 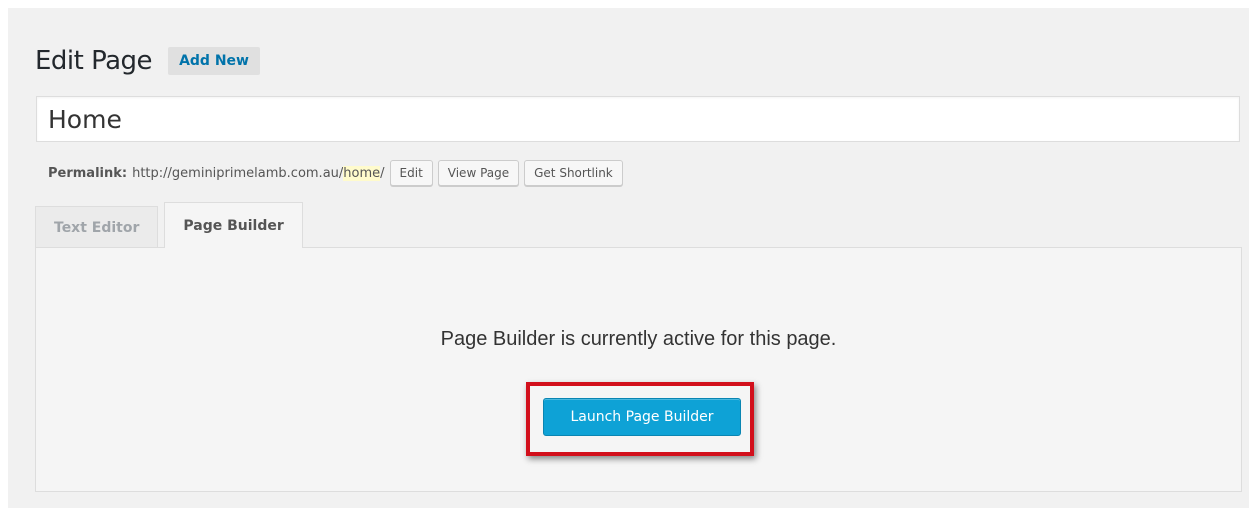 What do you see at coordinates (478, 173) in the screenshot?
I see `view-page-button: View Page` at bounding box center [478, 173].